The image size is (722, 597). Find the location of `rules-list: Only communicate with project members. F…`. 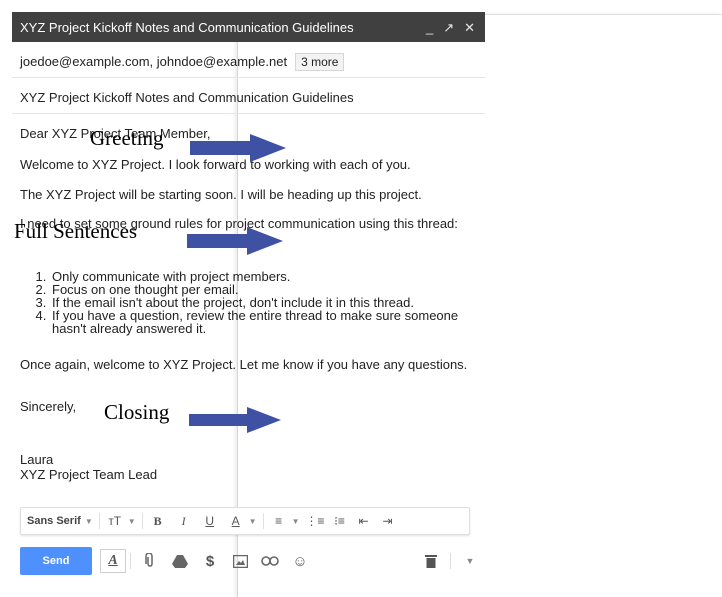

rules-list: Only communicate with project members. F… is located at coordinates (252, 302).